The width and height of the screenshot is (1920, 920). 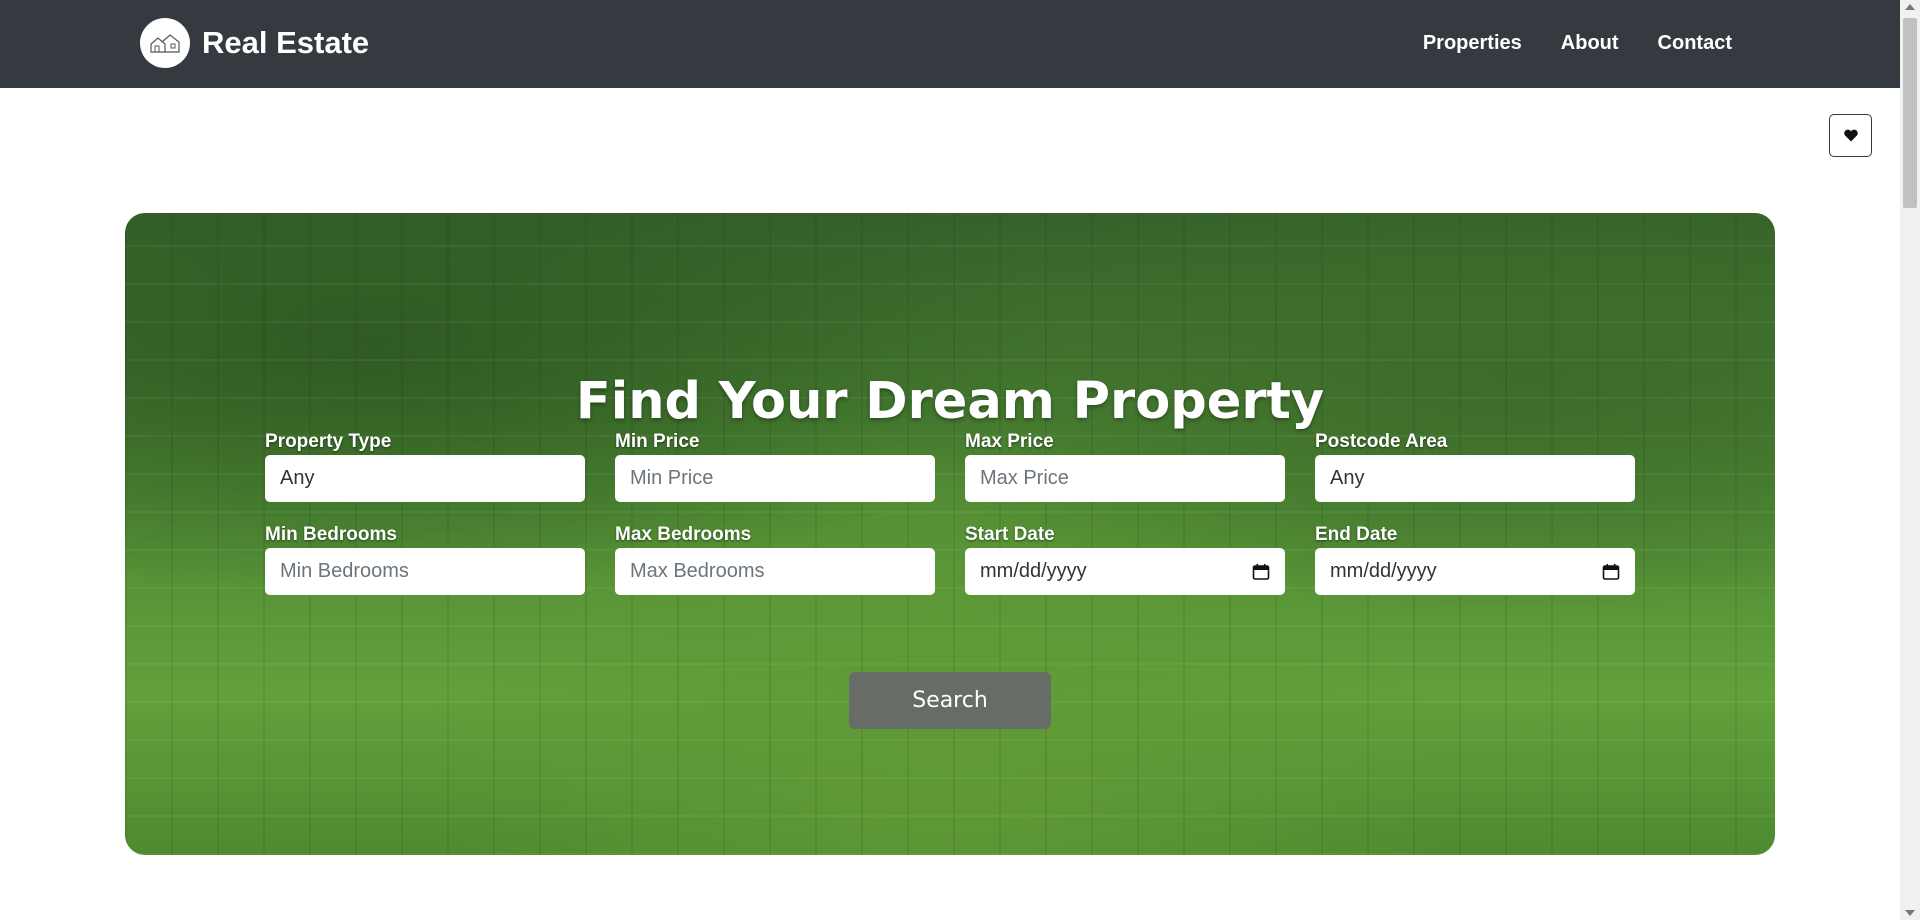 I want to click on scrollbar-thumb, so click(x=1910, y=113).